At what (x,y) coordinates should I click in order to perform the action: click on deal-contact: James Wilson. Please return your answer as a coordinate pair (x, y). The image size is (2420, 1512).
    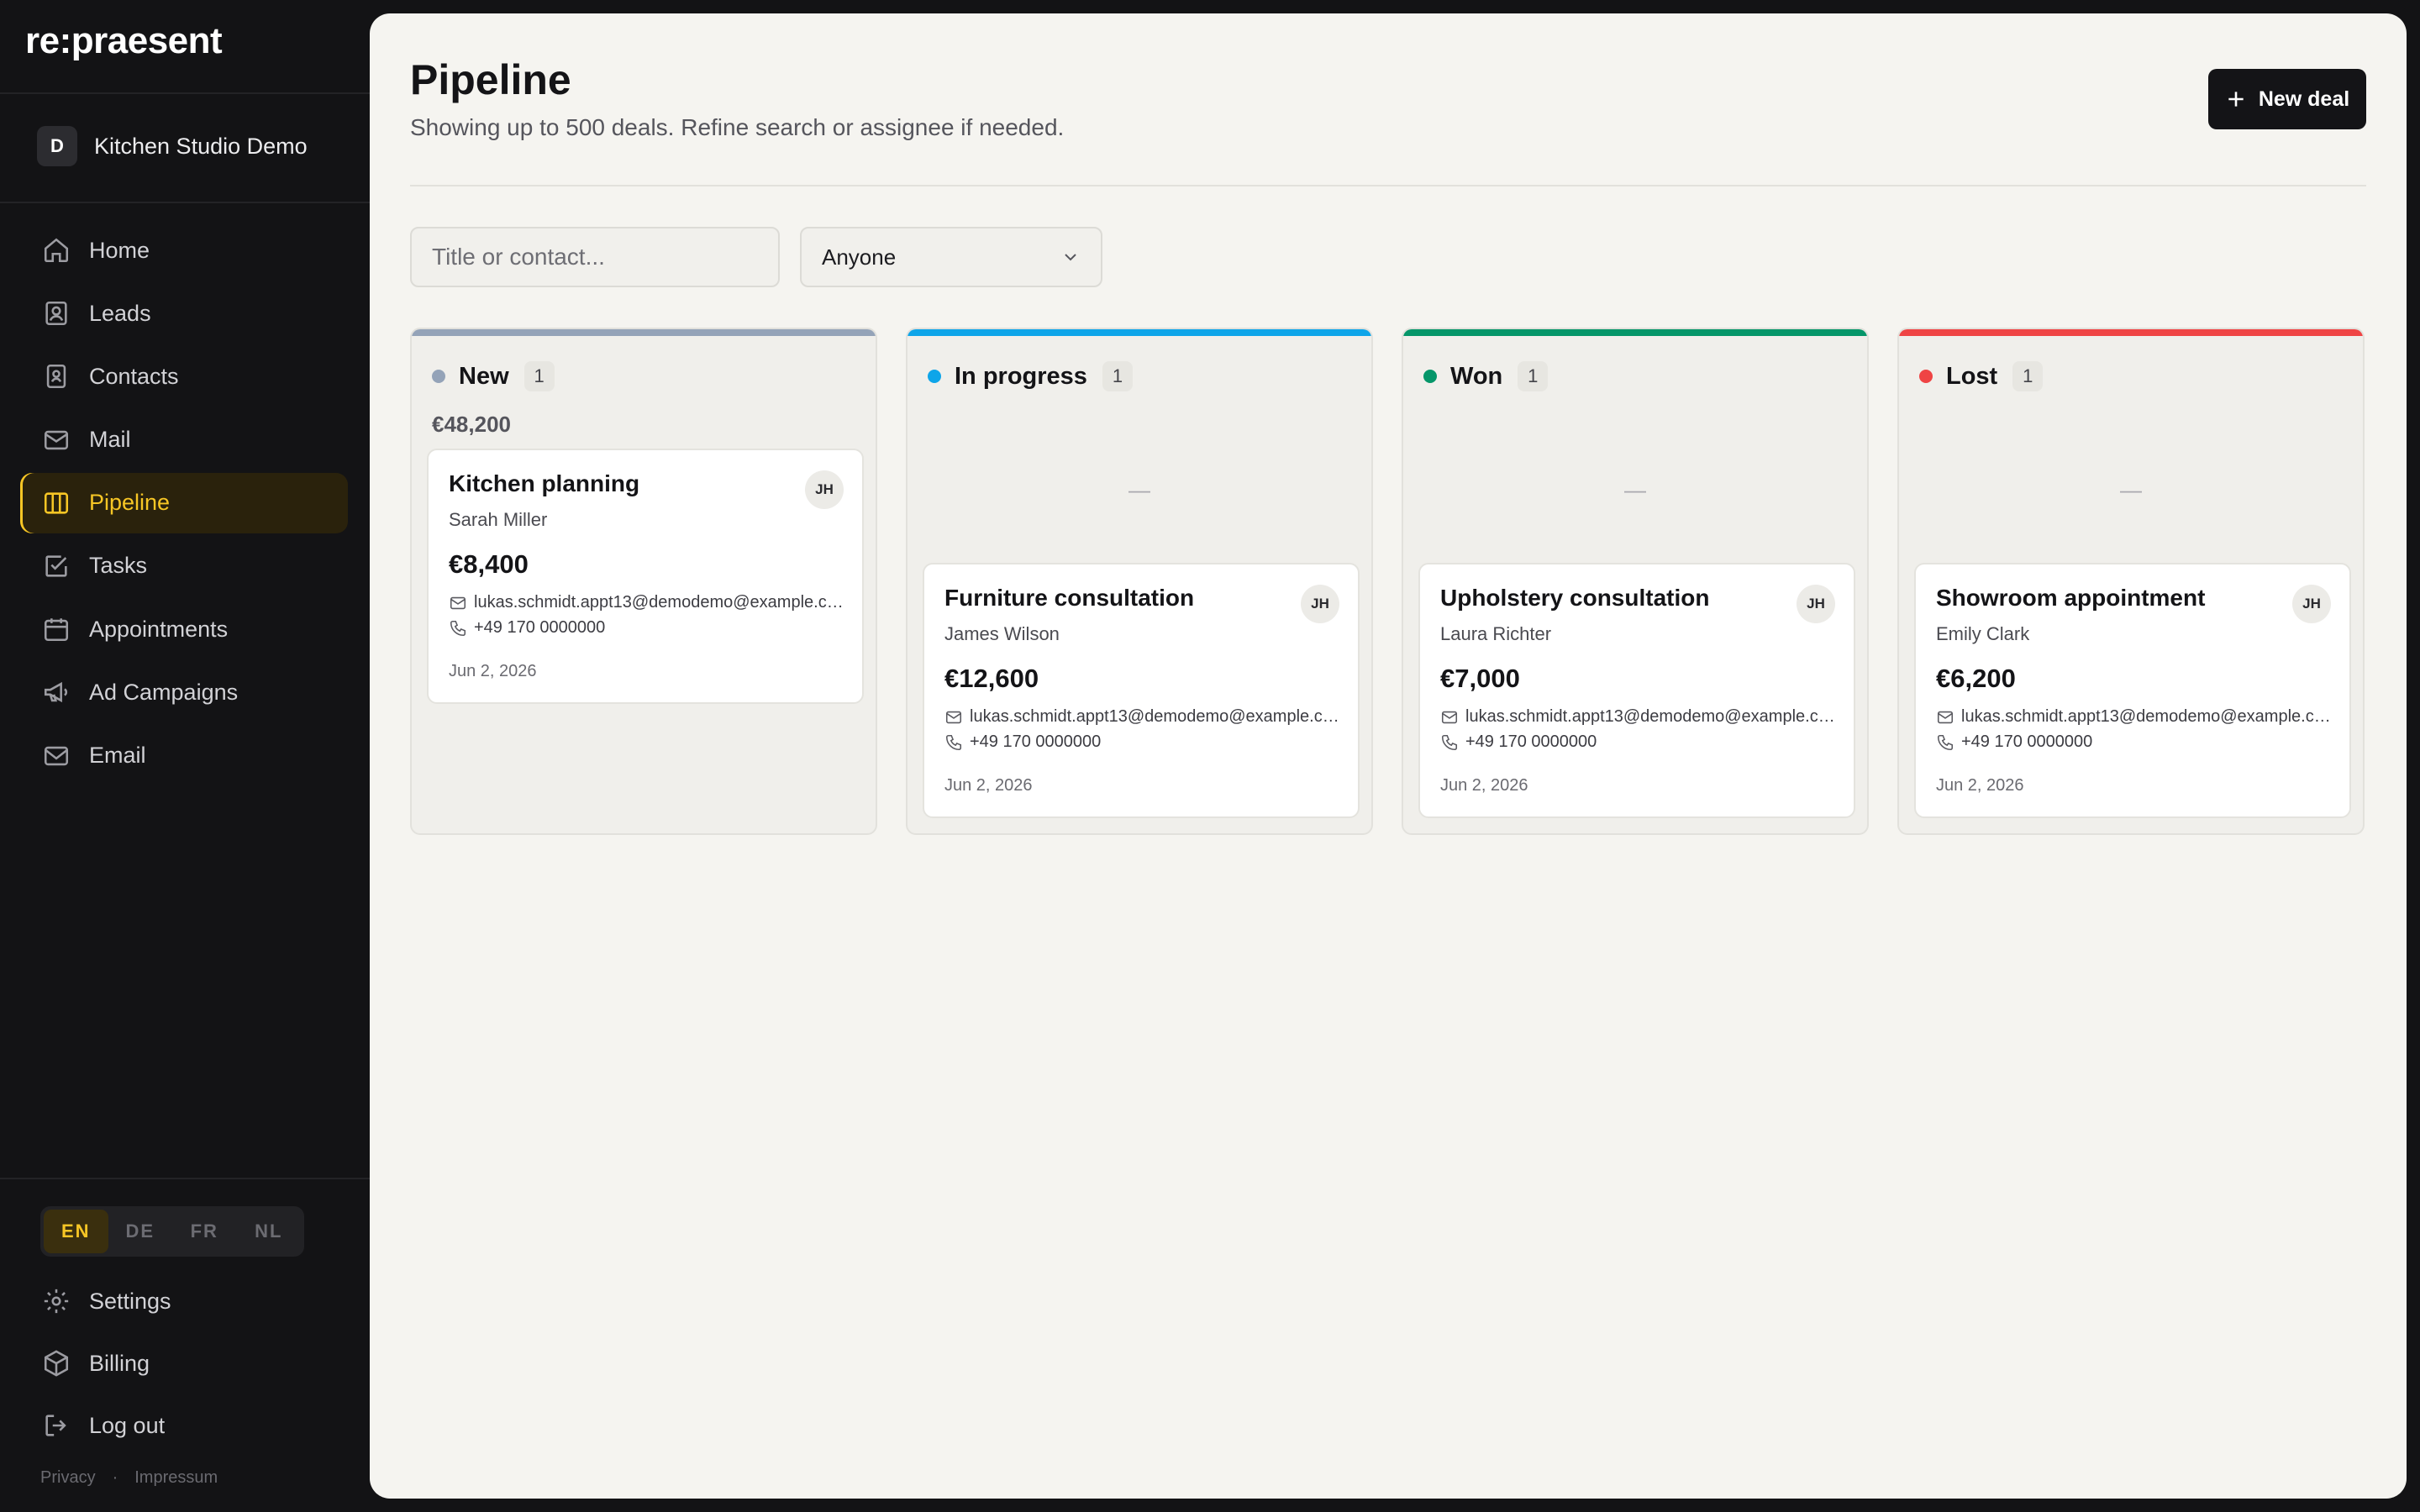
    Looking at the image, I should click on (1002, 633).